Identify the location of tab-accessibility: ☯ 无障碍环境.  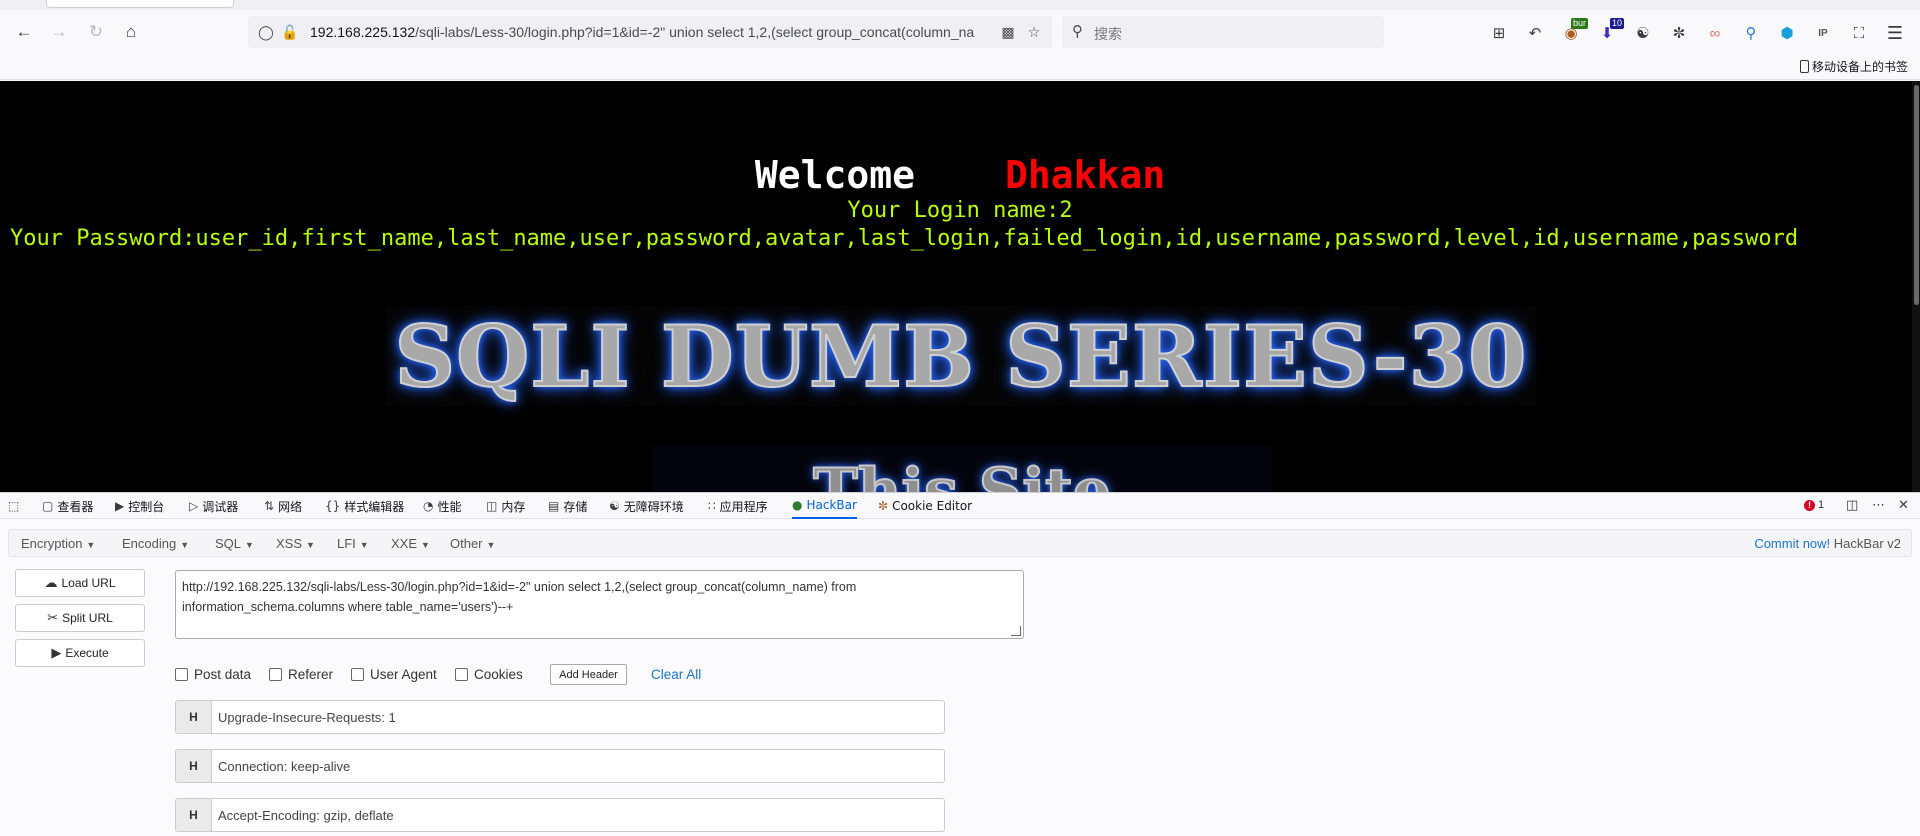
(646, 506).